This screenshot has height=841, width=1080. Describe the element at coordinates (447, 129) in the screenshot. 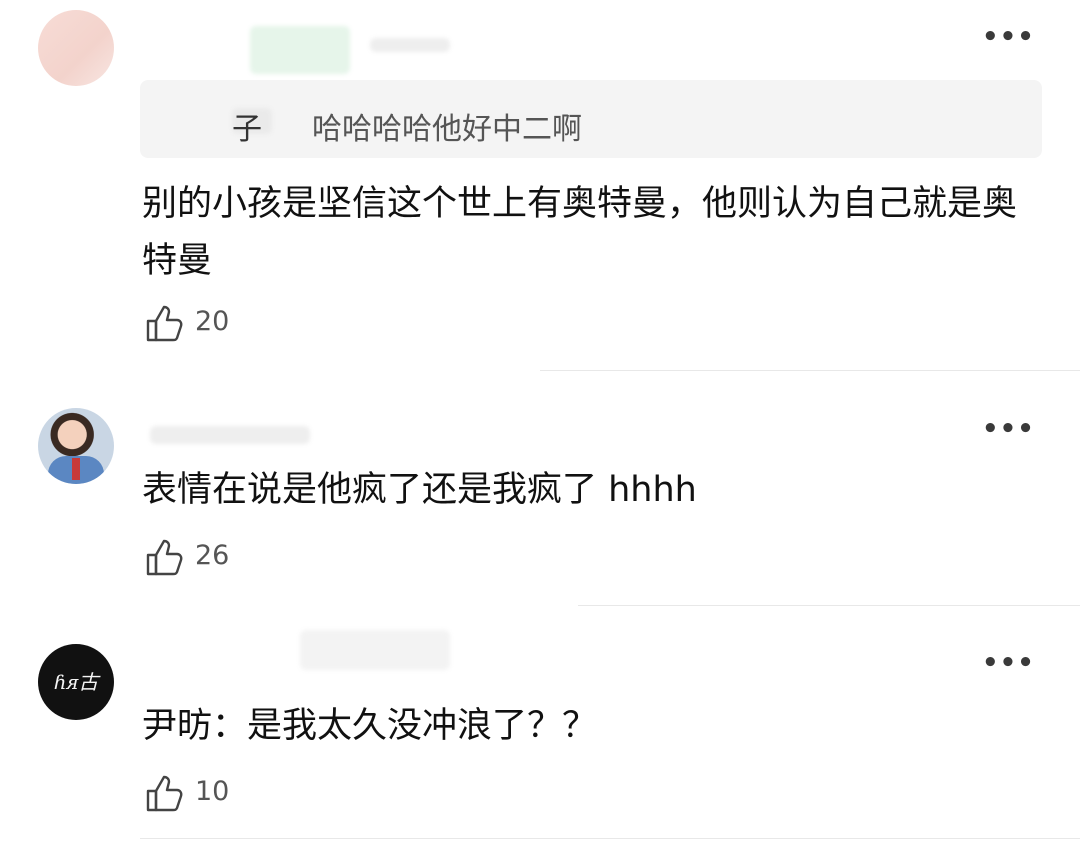

I see `quoted-comment-text: 哈哈哈哈他好中二啊` at that location.